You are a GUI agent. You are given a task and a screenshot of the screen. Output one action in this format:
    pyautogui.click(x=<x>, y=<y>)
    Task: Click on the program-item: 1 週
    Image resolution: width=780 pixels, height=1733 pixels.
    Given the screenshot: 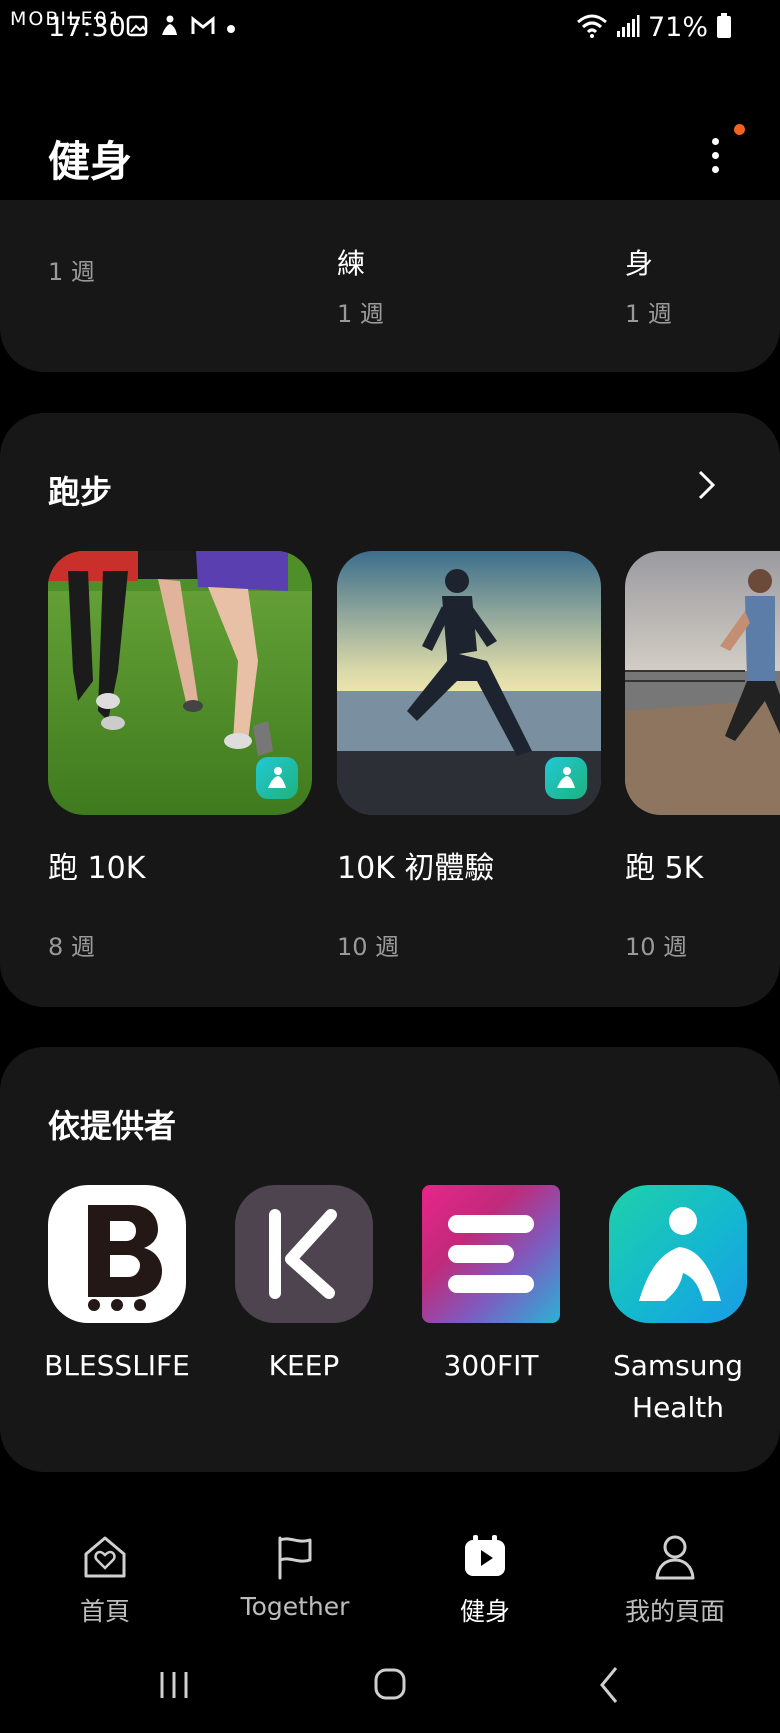 What is the action you would take?
    pyautogui.click(x=71, y=263)
    